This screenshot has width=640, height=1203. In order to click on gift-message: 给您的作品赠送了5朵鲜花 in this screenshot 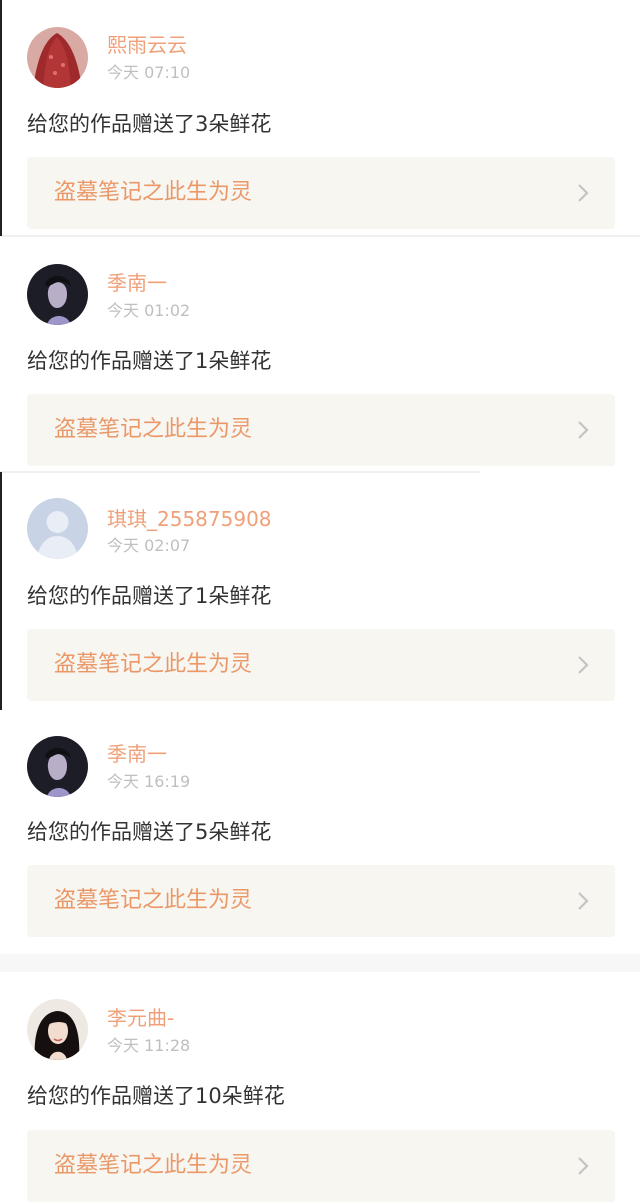, I will do `click(149, 832)`.